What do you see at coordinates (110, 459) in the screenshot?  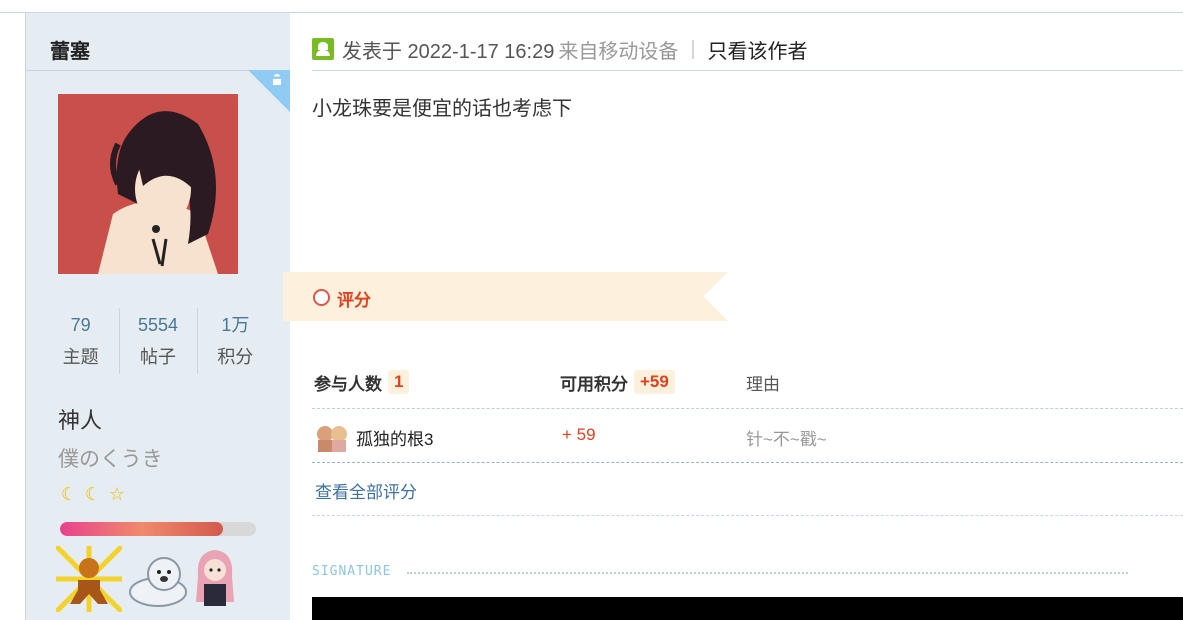 I see `custom-title: 僕のくうき` at bounding box center [110, 459].